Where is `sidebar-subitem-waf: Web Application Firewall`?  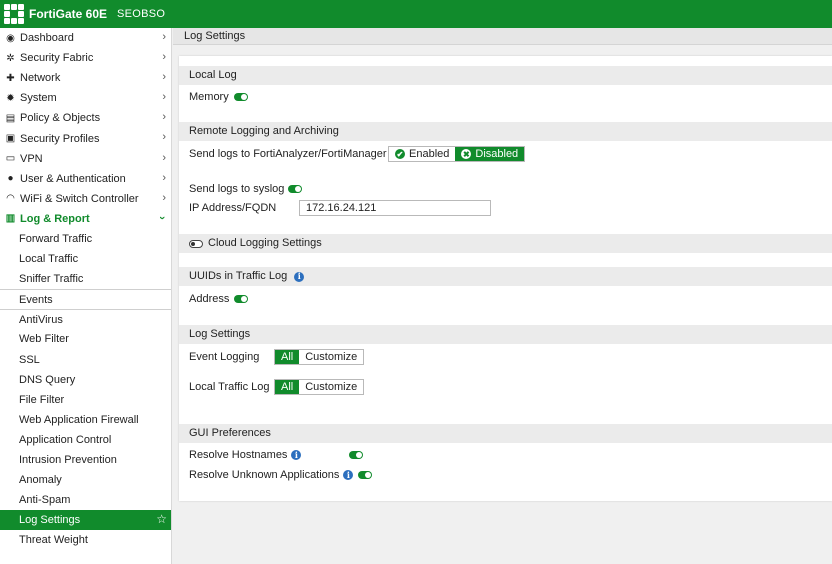 sidebar-subitem-waf: Web Application Firewall is located at coordinates (85, 420).